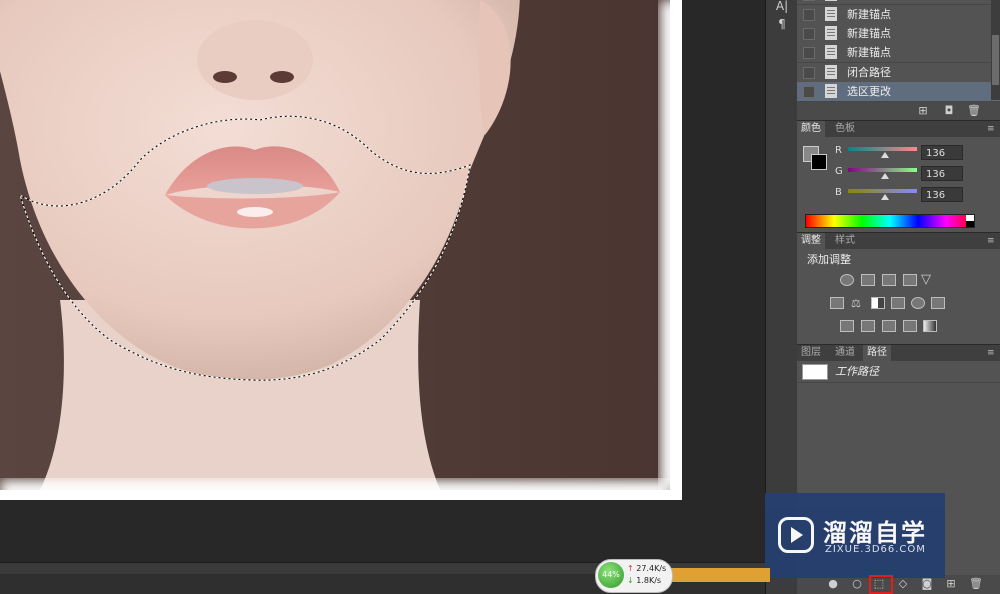 This screenshot has height=594, width=1000. What do you see at coordinates (882, 170) in the screenshot?
I see `green-slider-track` at bounding box center [882, 170].